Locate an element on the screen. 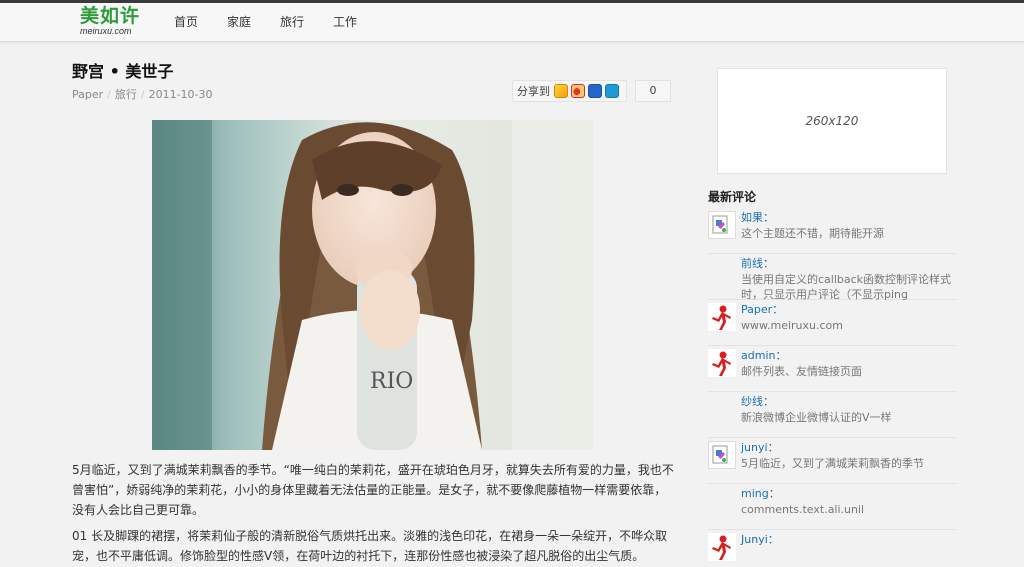 This screenshot has height=567, width=1024. comment-text: 5月临近，又到了满城茉莉飘香的季节 is located at coordinates (848, 463).